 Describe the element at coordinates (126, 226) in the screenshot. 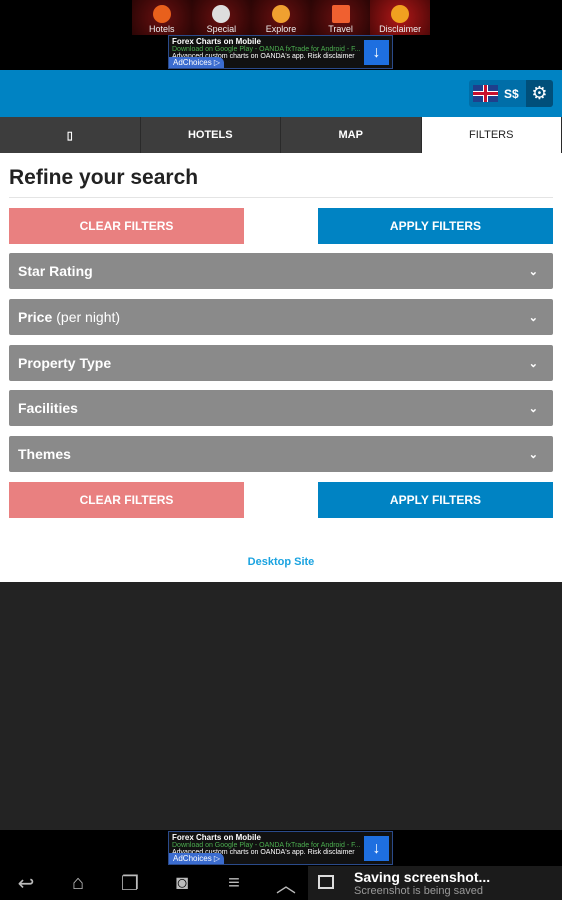

I see `clear-filters-button: CLEAR FILTERS` at that location.